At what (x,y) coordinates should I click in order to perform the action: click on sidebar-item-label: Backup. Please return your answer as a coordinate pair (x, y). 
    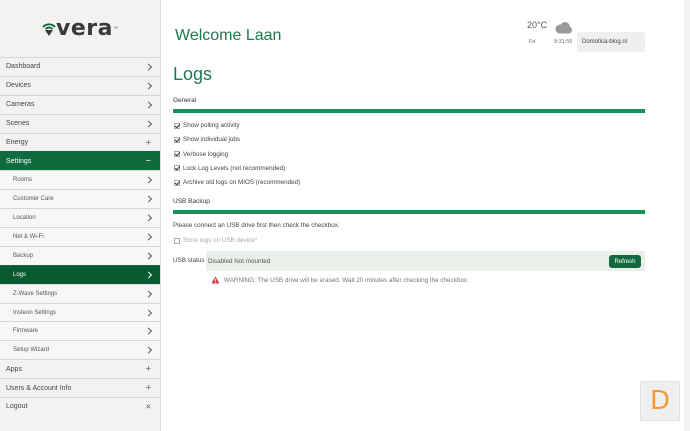
    Looking at the image, I should click on (23, 255).